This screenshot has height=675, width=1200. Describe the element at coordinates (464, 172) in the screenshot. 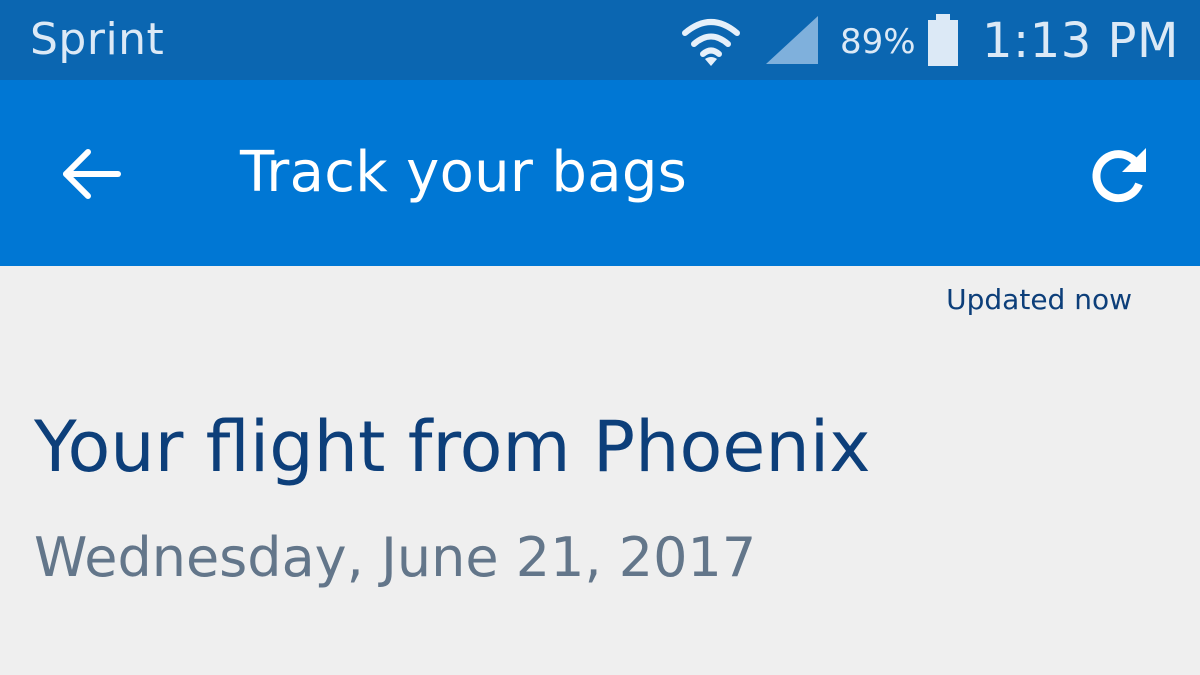

I see `page-title: Track your bags` at that location.